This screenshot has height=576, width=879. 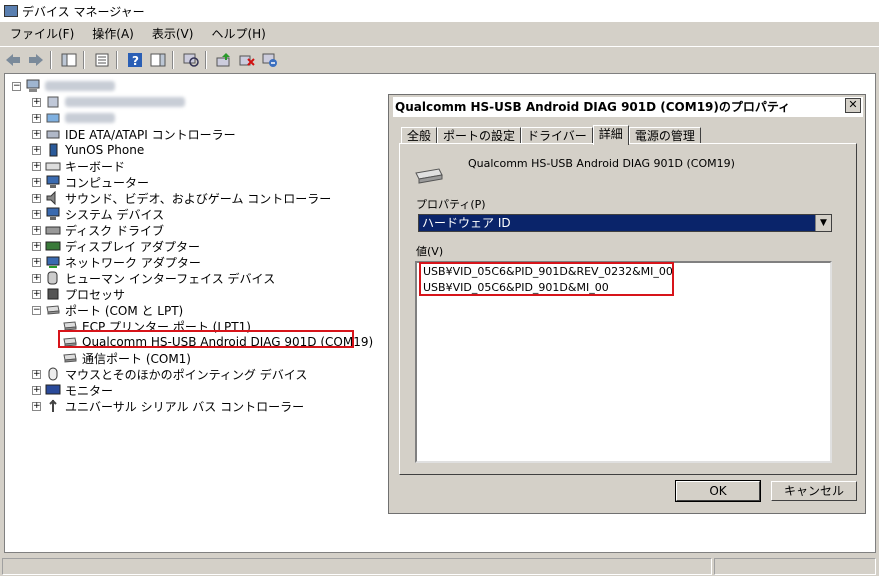 I want to click on phone-icon, so click(x=53, y=150).